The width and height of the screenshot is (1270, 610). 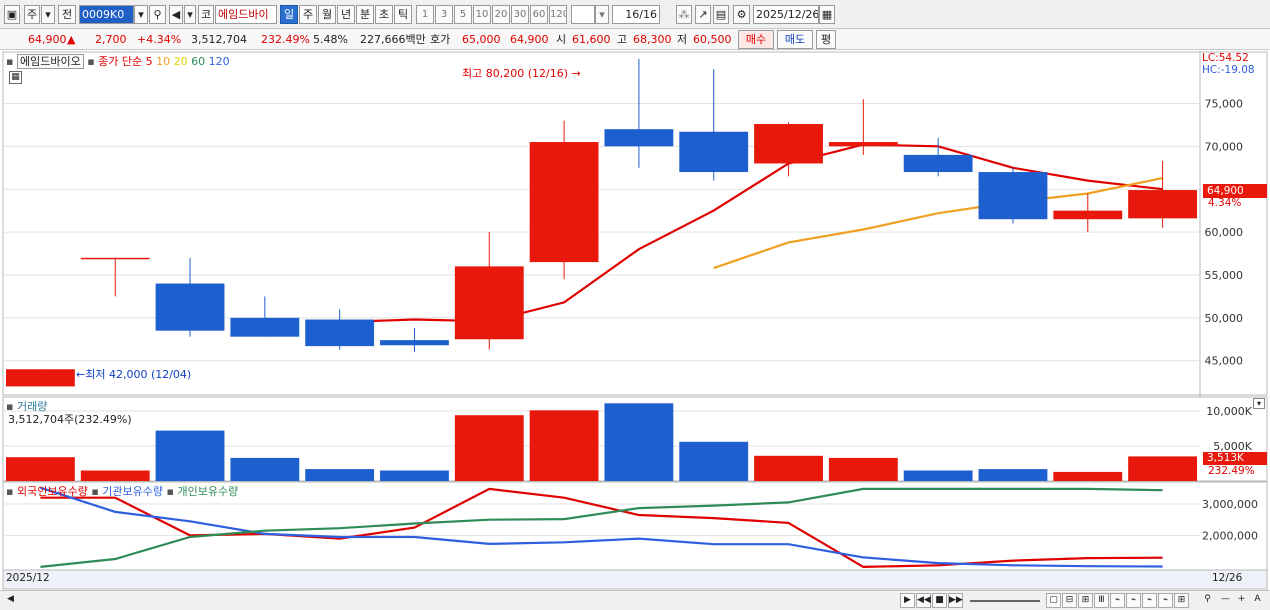 I want to click on gear-icon: ⚙, so click(x=741, y=14).